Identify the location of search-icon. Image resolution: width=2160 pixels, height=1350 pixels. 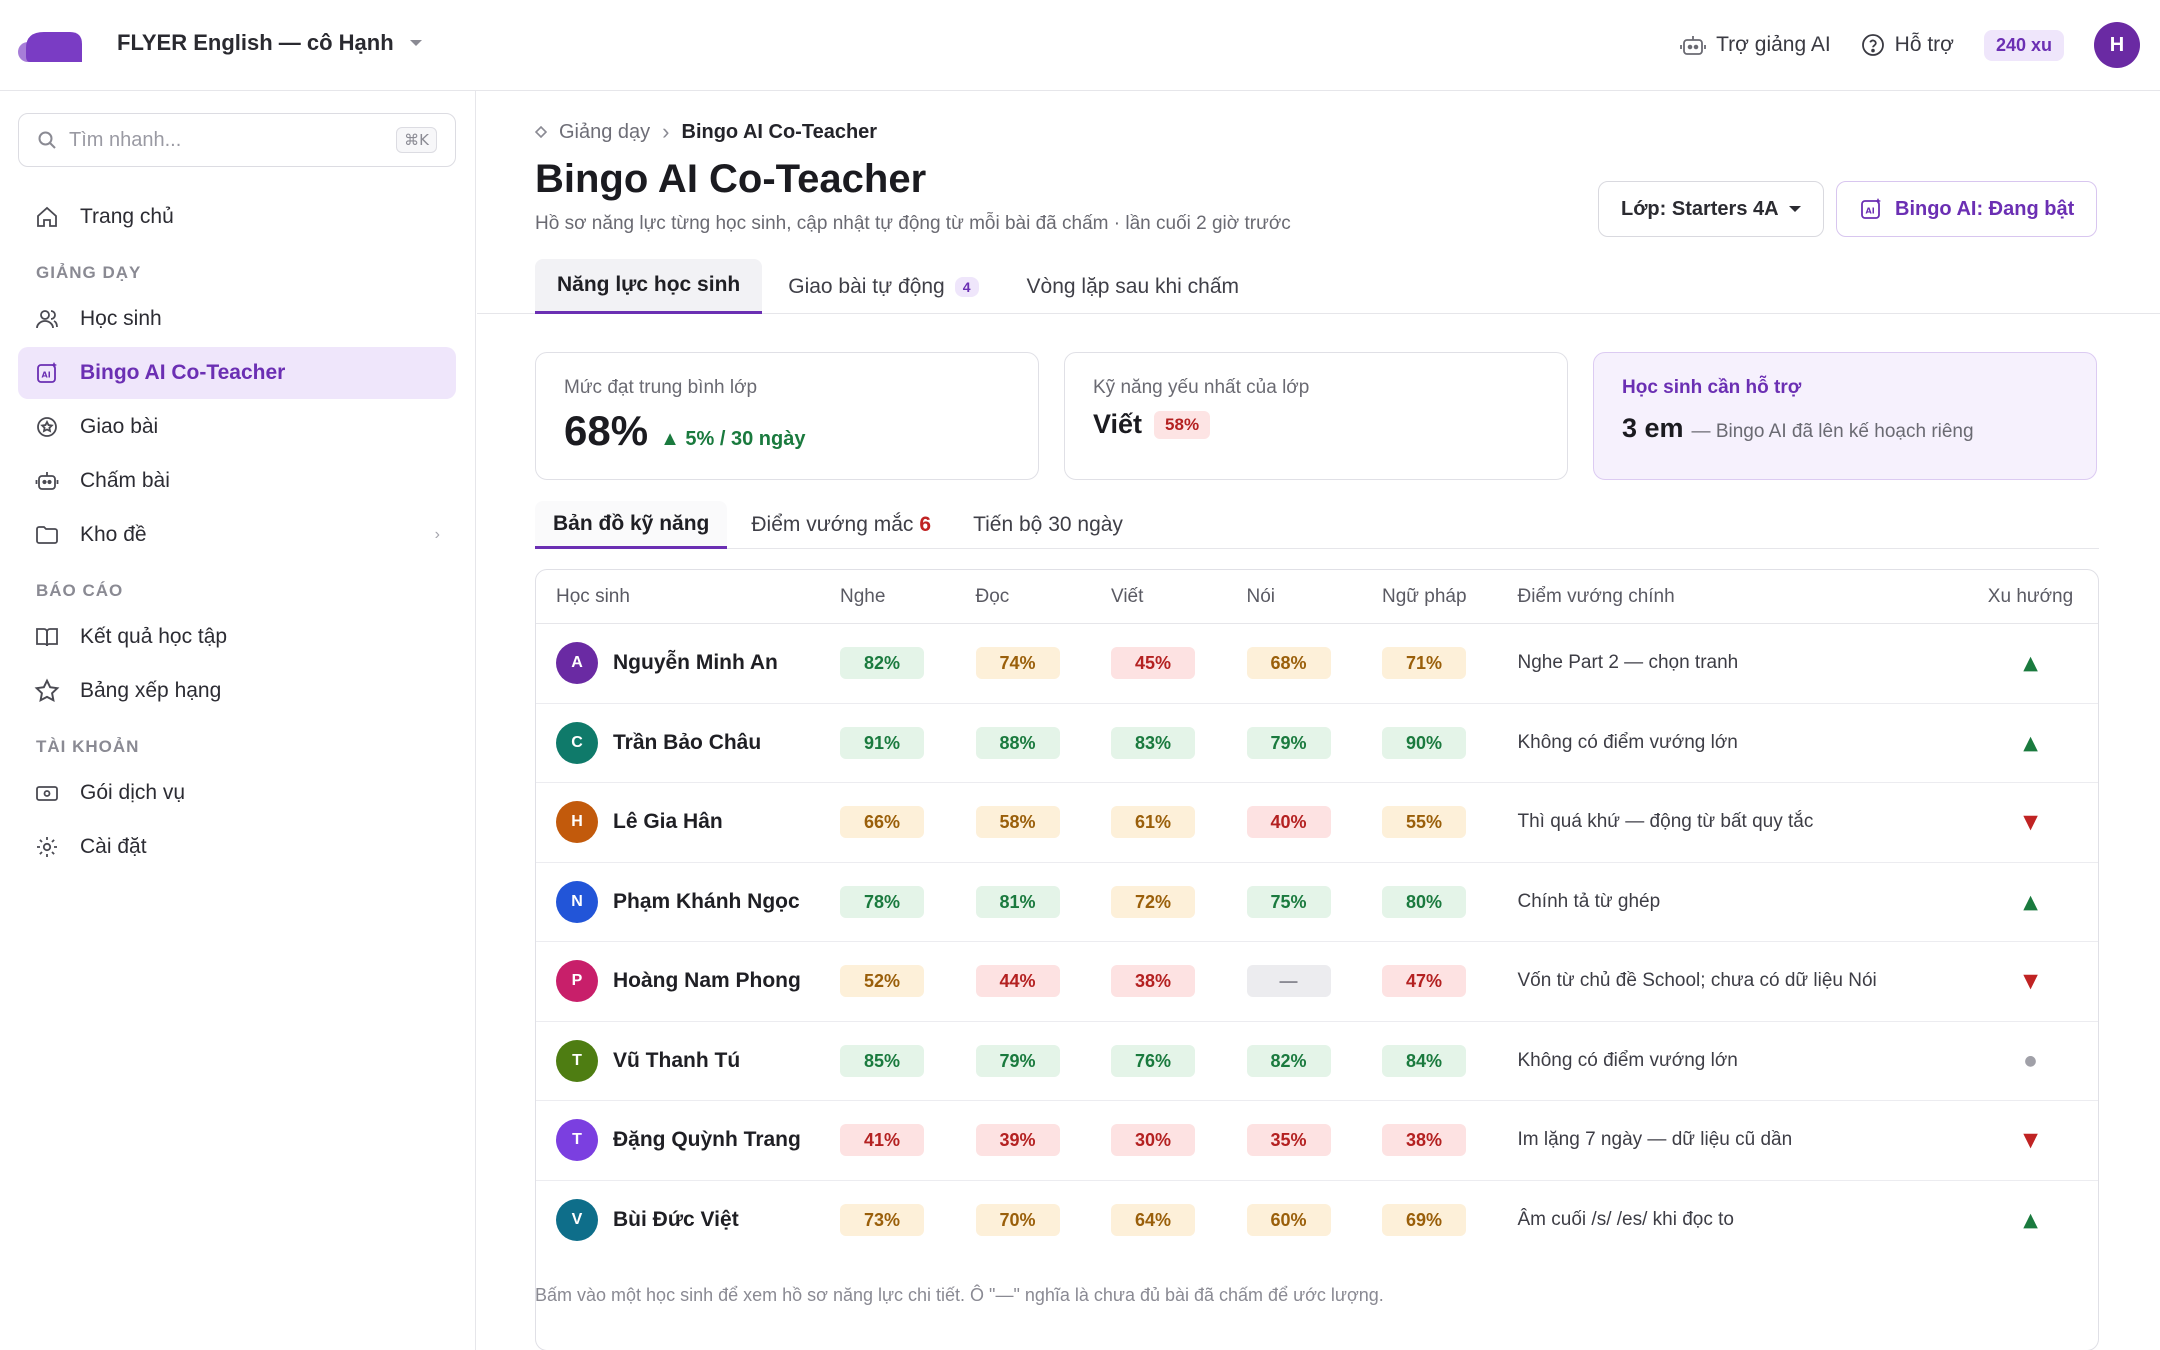
(47, 140).